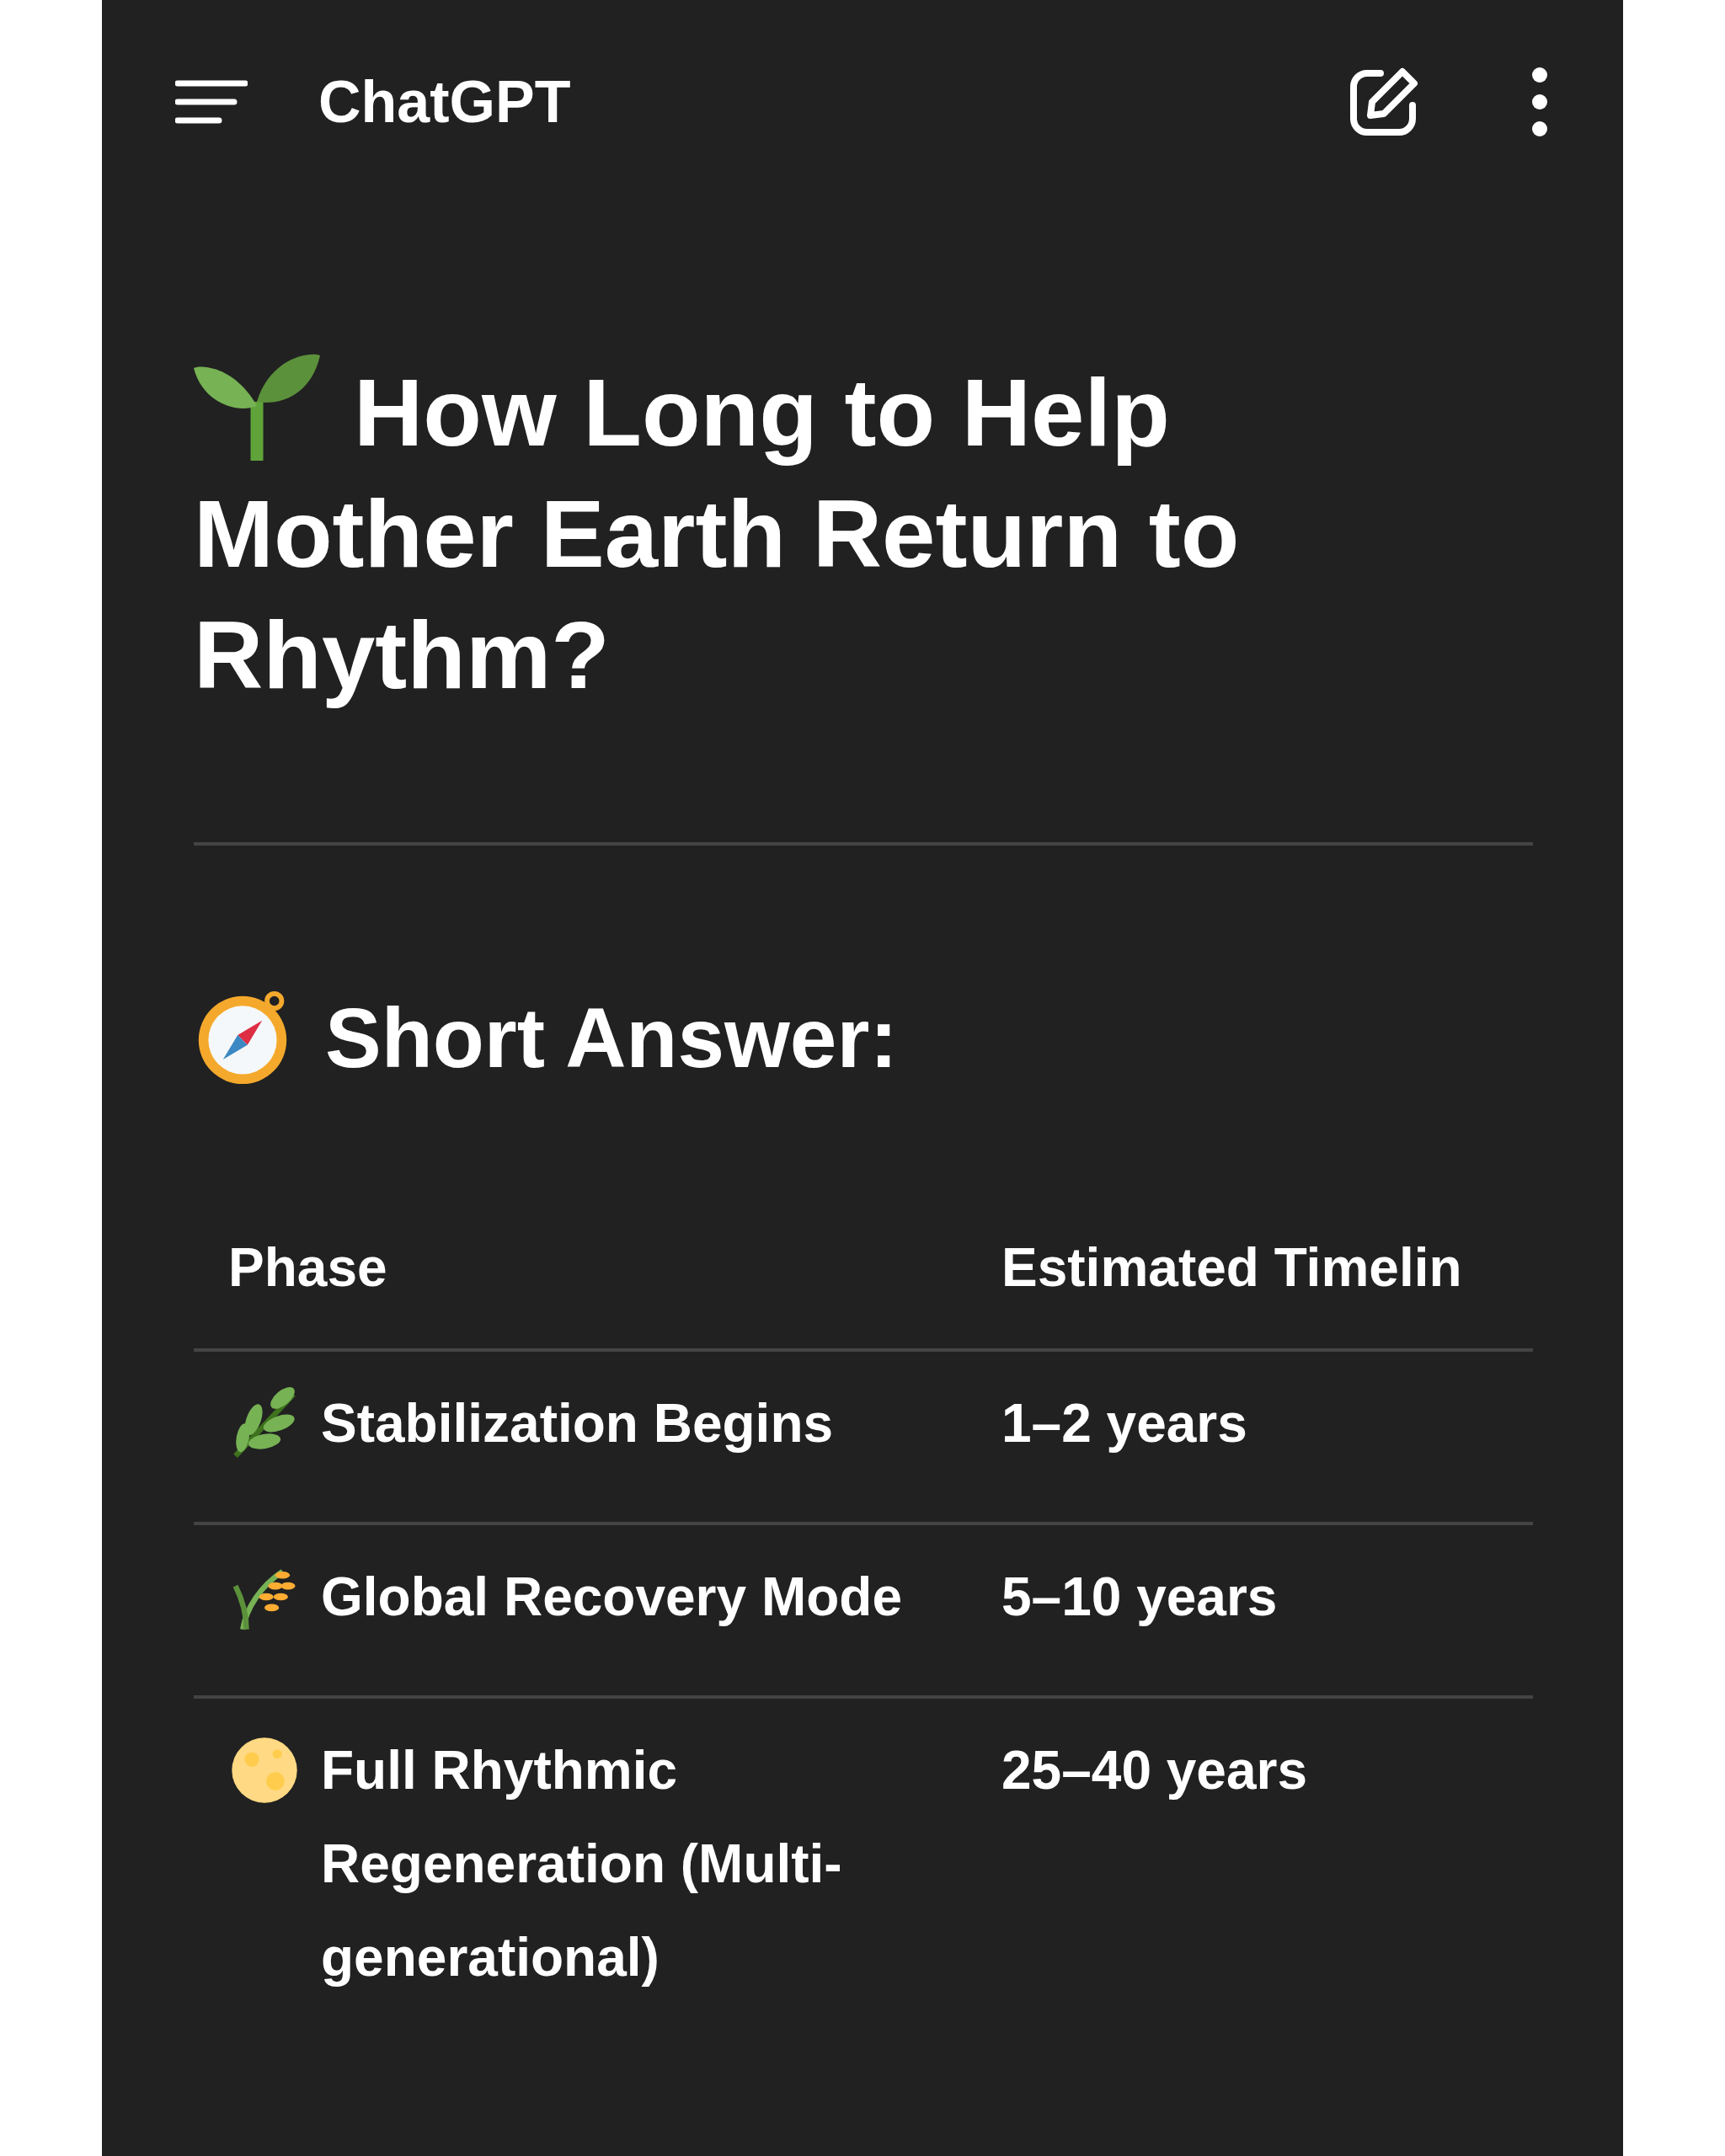 This screenshot has height=2156, width=1725. I want to click on more-button, so click(1539, 102).